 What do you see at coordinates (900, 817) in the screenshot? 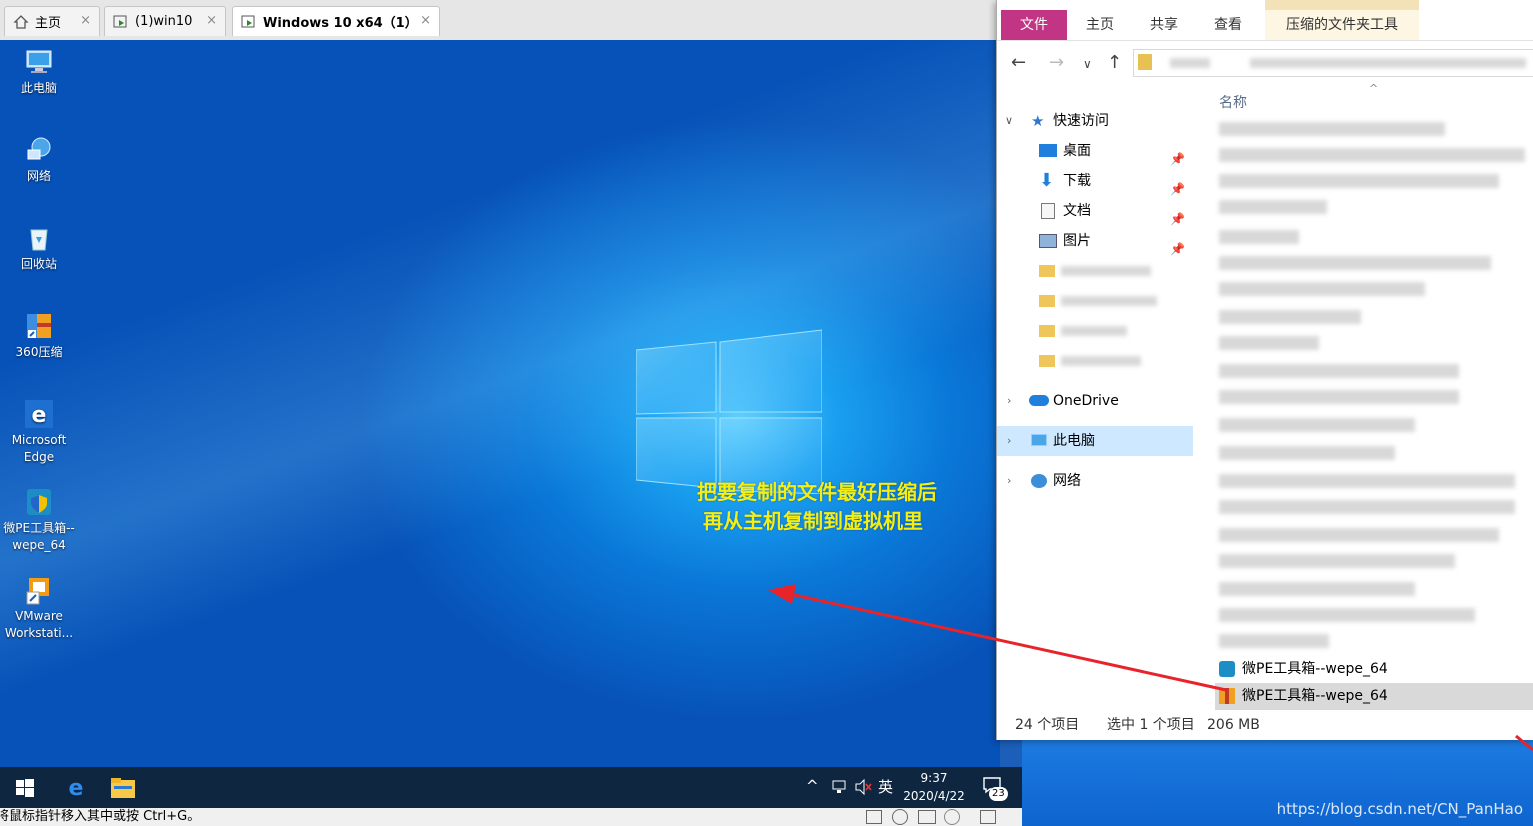
I see `cd-status-icon` at bounding box center [900, 817].